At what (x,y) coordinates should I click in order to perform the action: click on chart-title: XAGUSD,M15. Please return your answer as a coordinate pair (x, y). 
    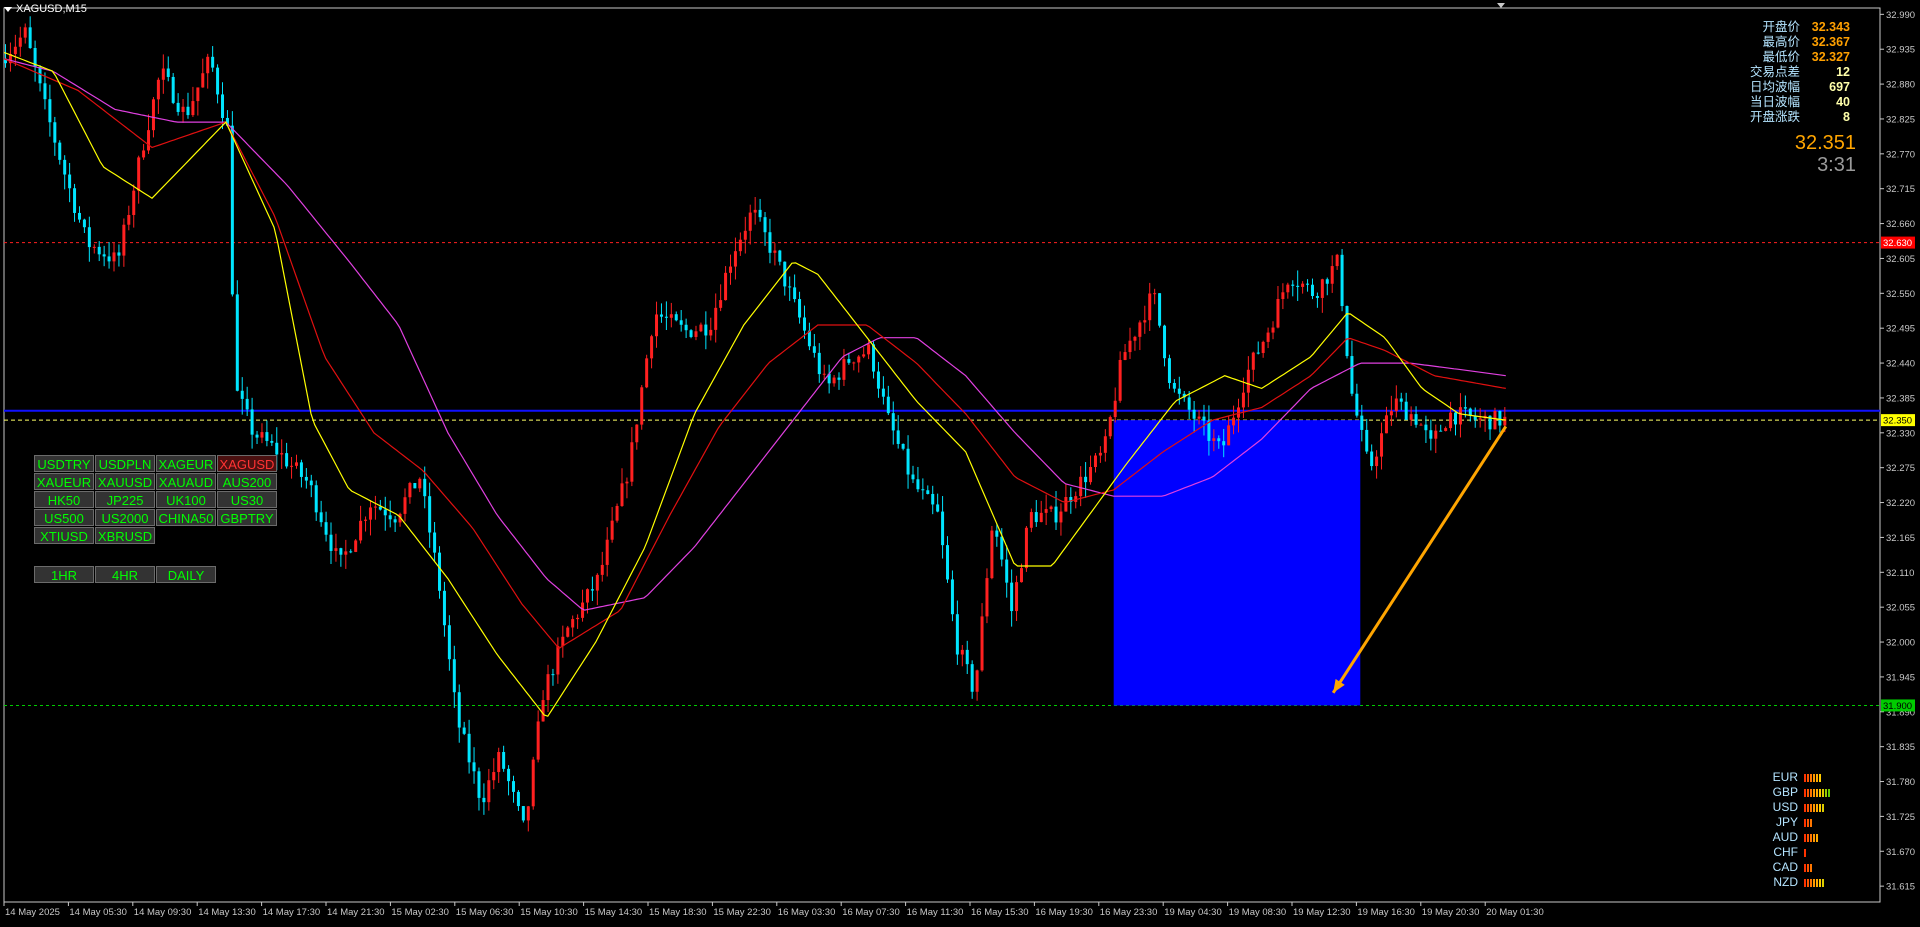
    Looking at the image, I should click on (45, 9).